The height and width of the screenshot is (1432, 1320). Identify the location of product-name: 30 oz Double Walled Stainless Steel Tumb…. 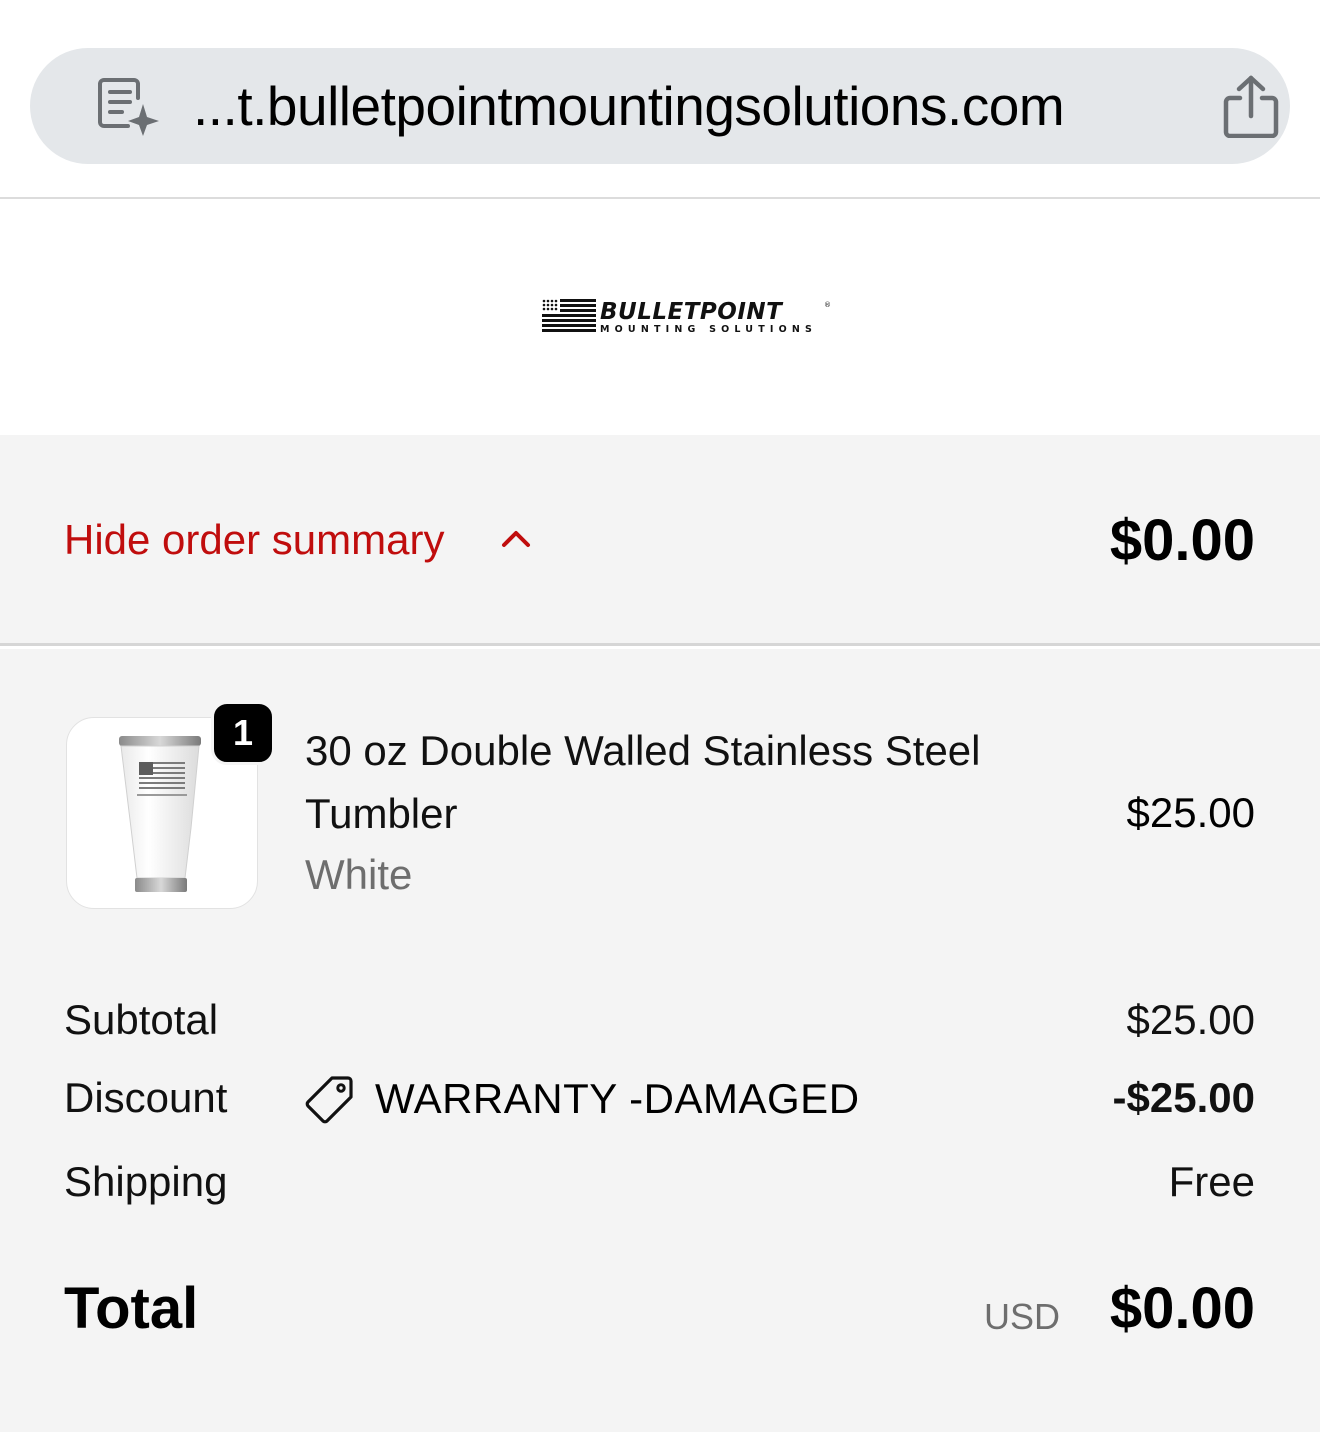
(643, 782).